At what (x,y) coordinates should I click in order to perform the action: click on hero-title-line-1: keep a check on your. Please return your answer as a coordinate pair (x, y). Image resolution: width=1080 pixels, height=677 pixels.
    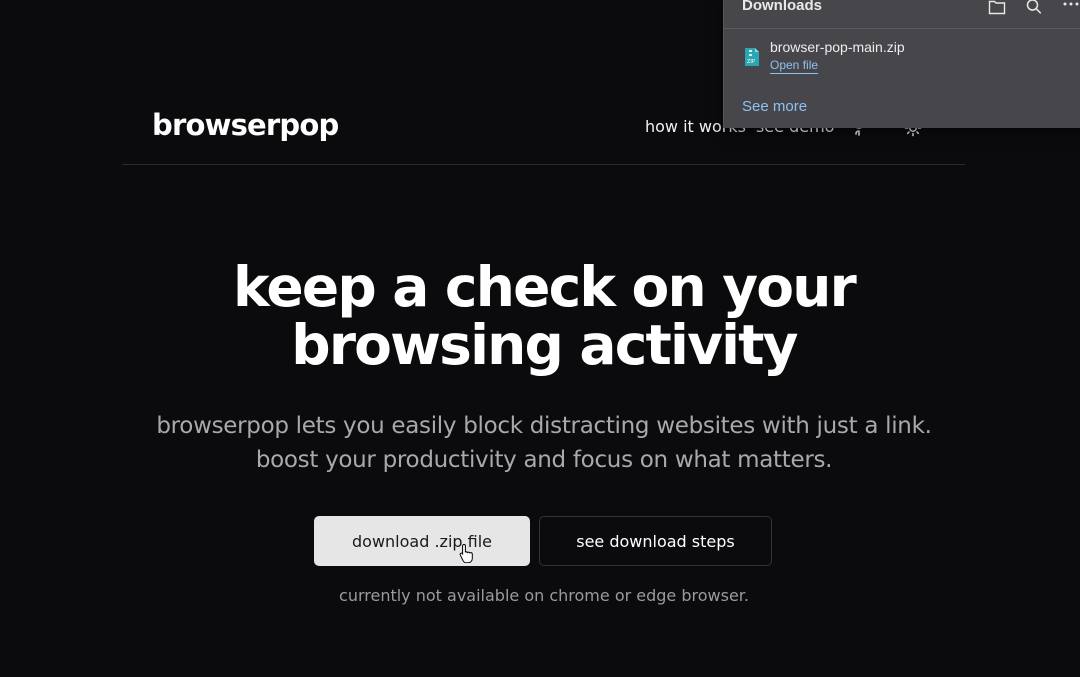
    Looking at the image, I should click on (545, 287).